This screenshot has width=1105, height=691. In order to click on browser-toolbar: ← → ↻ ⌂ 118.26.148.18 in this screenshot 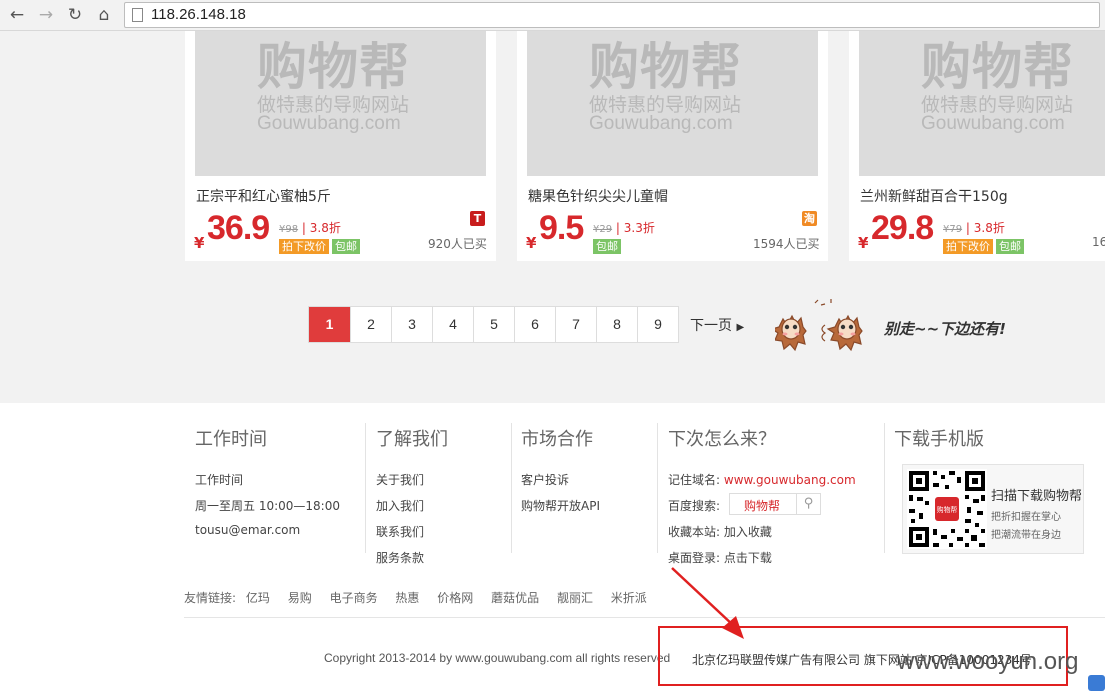, I will do `click(552, 15)`.